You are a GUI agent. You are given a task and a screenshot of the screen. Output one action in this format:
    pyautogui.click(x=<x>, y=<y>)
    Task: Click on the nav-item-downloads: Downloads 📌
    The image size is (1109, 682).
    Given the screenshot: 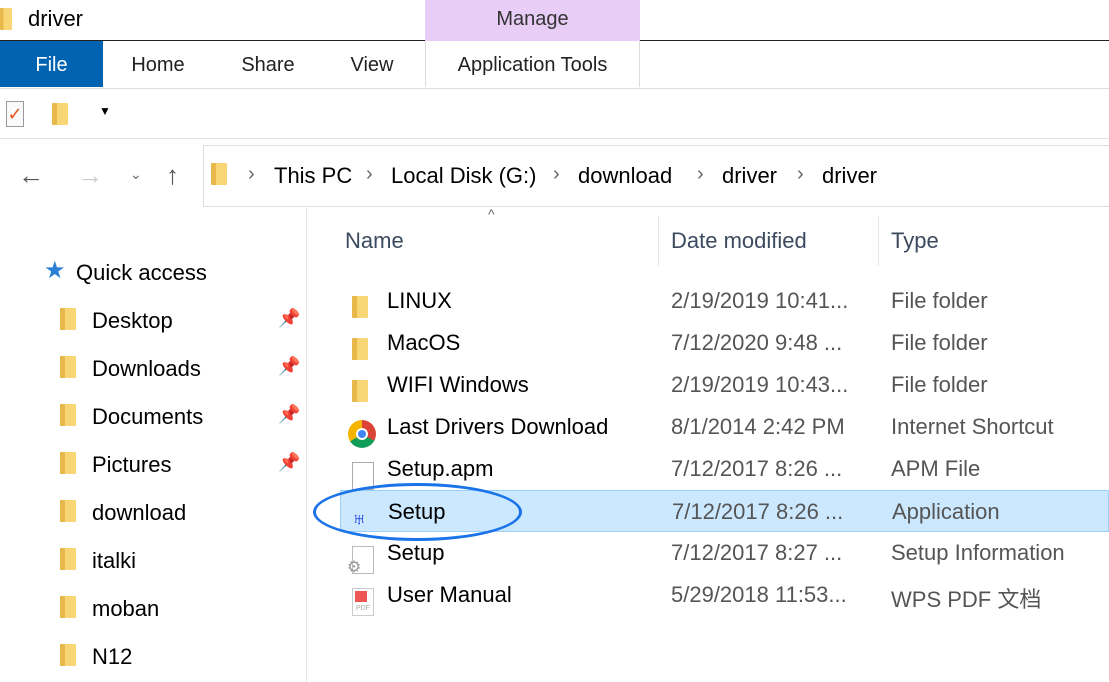 What is the action you would take?
    pyautogui.click(x=153, y=368)
    